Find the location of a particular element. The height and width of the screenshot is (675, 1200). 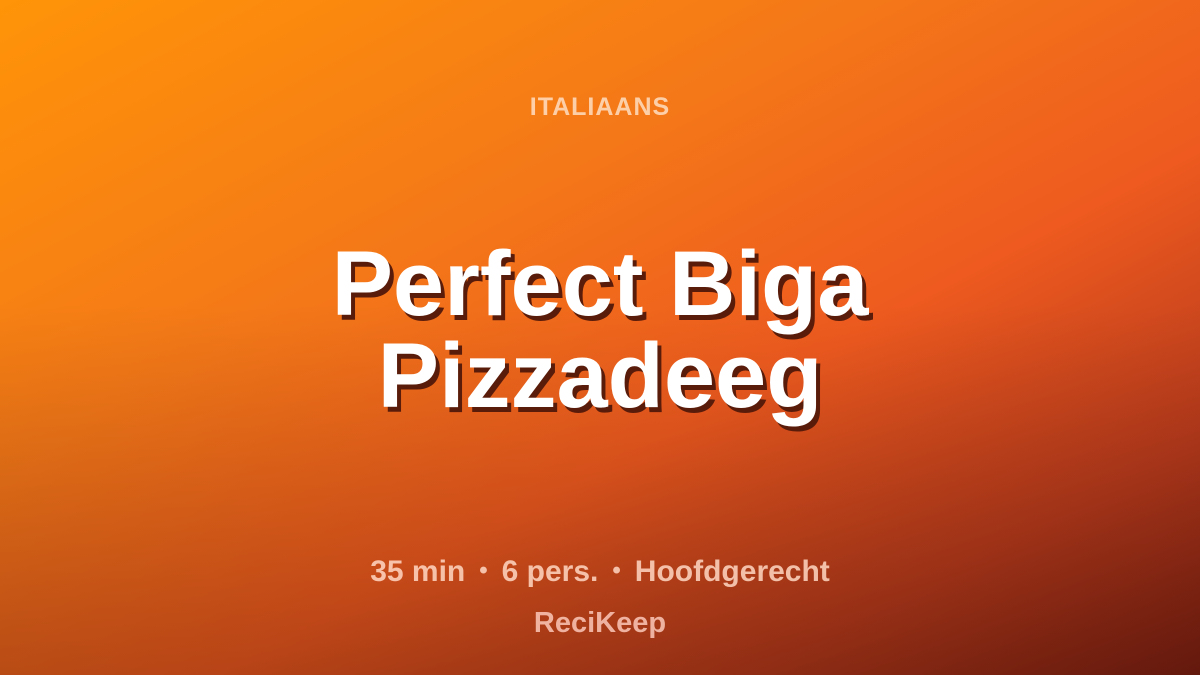

recipe-category: ITALIAANS is located at coordinates (600, 107).